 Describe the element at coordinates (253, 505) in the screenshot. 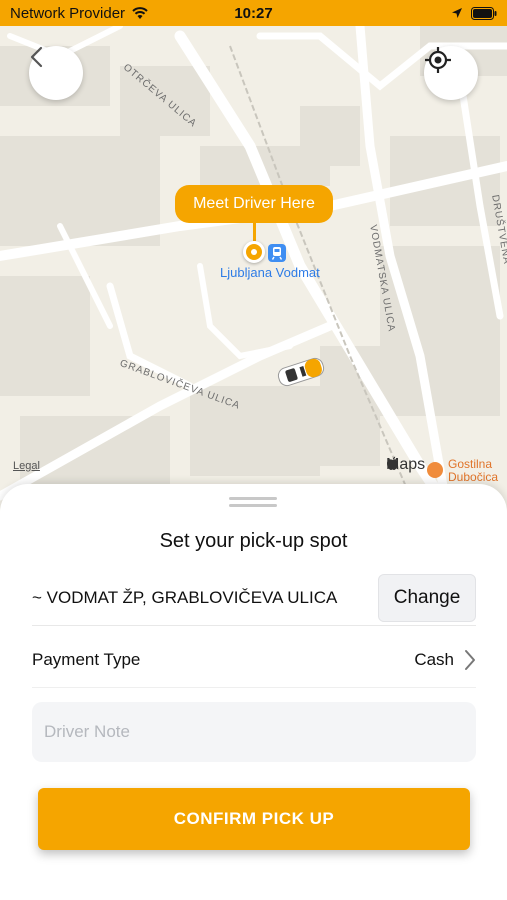

I see `sheet-grabber-line` at that location.